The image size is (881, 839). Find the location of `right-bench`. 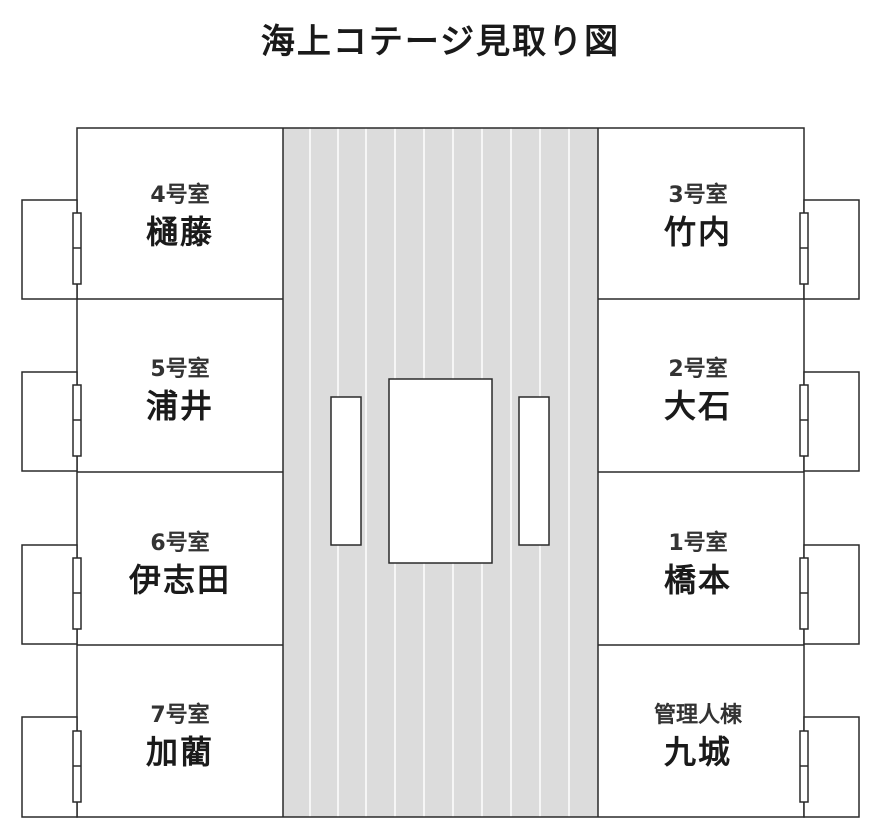

right-bench is located at coordinates (534, 471).